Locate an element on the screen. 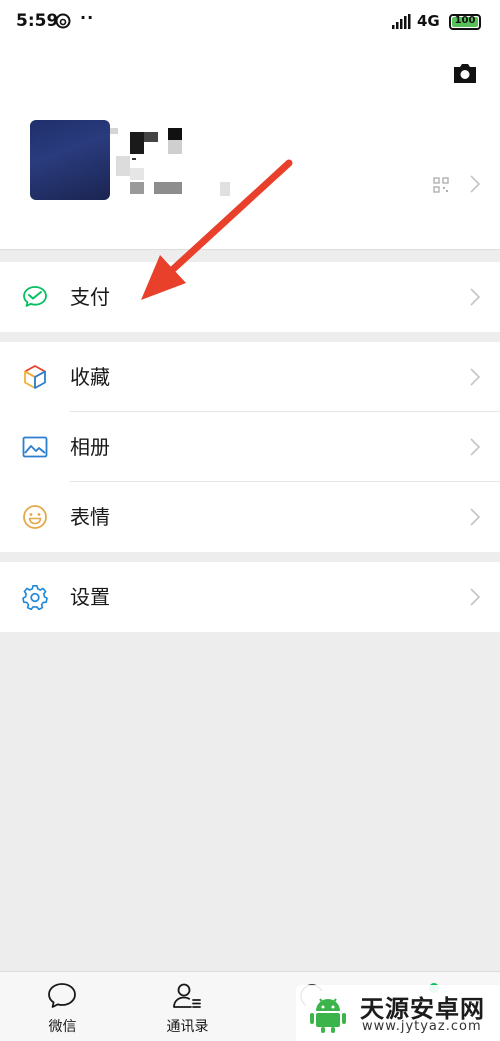  menu-item-label: 支付 is located at coordinates (90, 297).